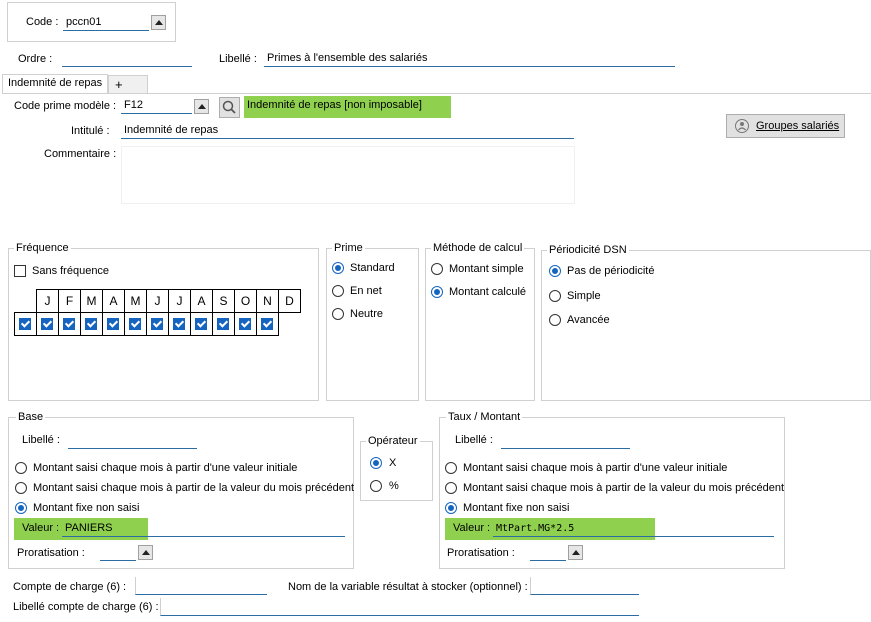 The height and width of the screenshot is (622, 871). Describe the element at coordinates (21, 468) in the screenshot. I see `base-option-initiale-radio` at that location.